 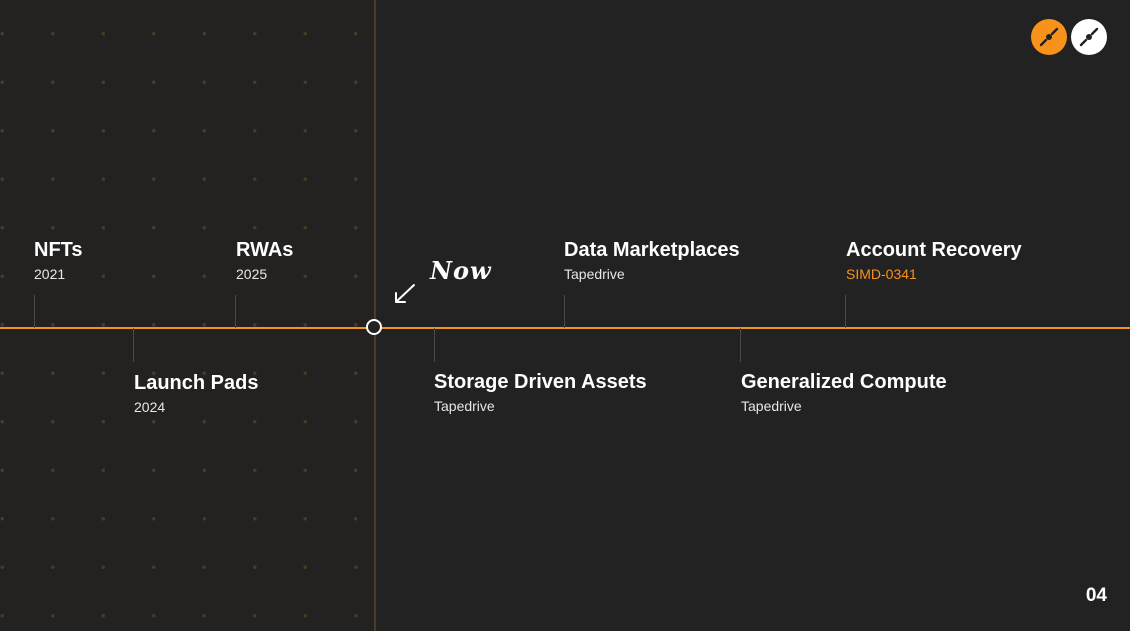 I want to click on tick-nfts, so click(x=34, y=311).